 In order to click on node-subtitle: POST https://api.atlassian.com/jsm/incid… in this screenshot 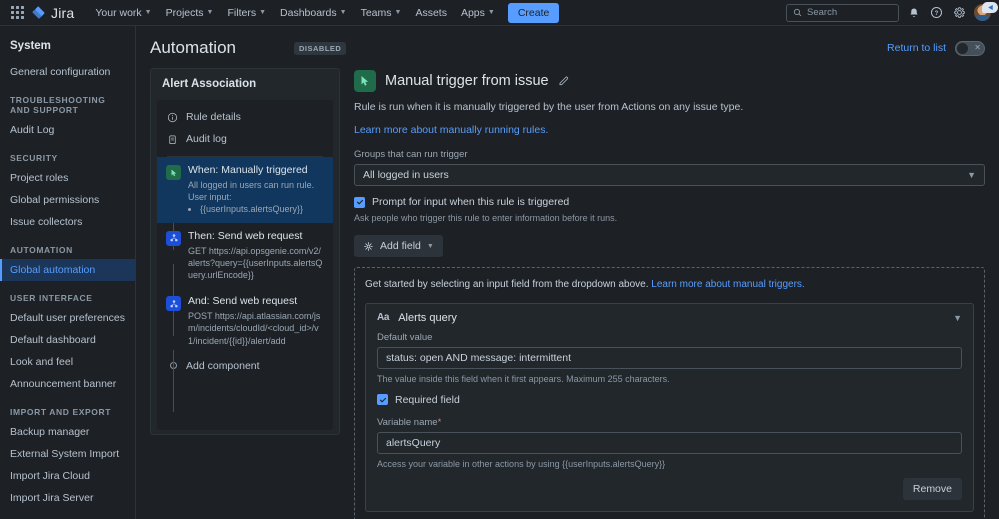, I will do `click(254, 328)`.